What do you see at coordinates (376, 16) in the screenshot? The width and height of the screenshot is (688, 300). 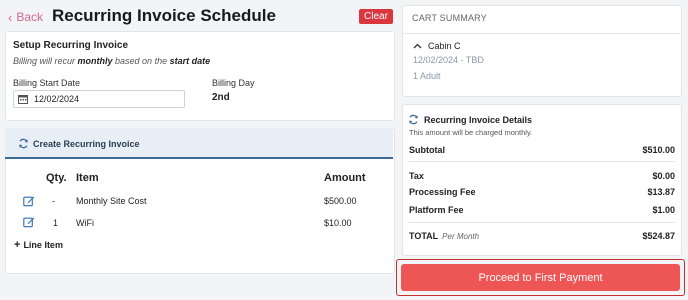 I see `clear-button: Clear` at bounding box center [376, 16].